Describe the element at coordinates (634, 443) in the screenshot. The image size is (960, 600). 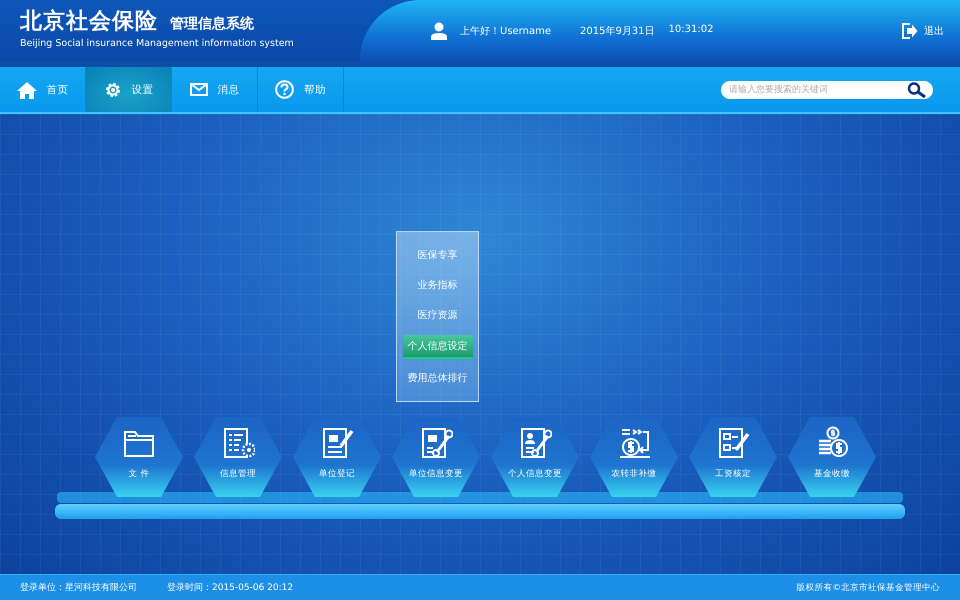
I see `coin-arrows-icon` at that location.